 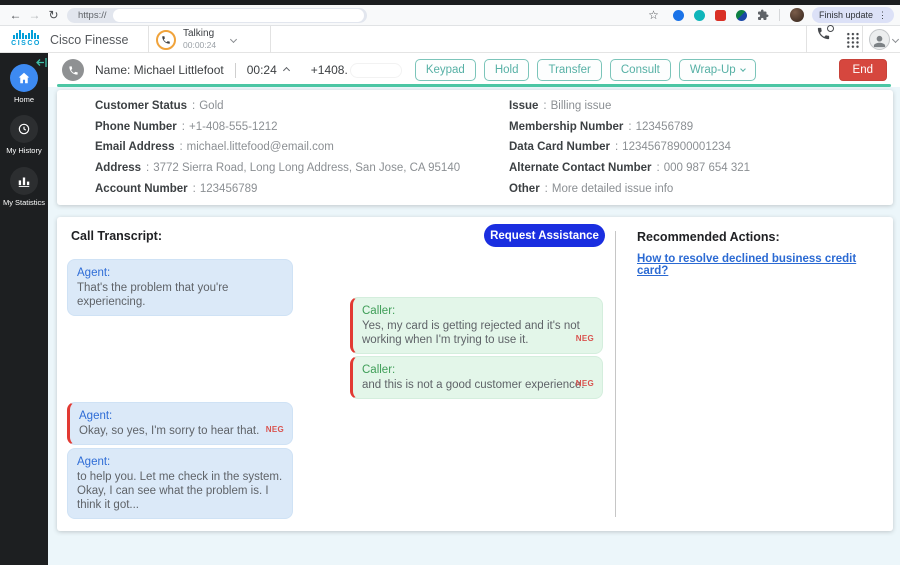 I want to click on customer-field-alt-contact: Alternate Contact Number:000 987 654 321, so click(x=630, y=168).